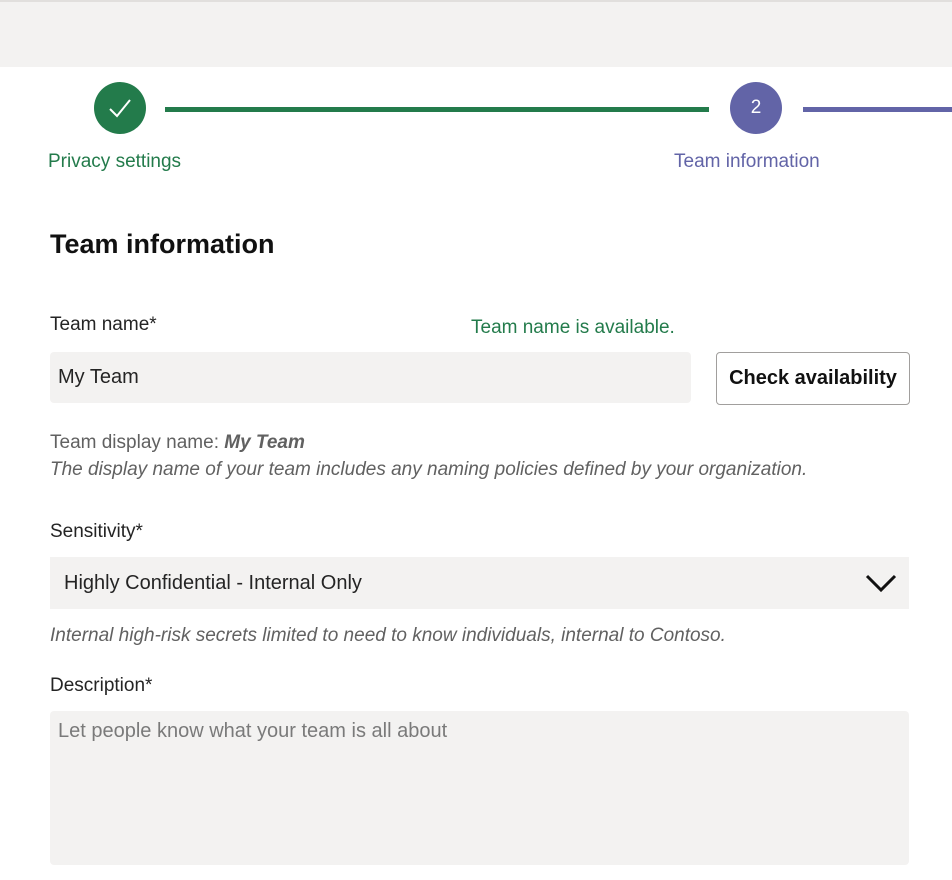  I want to click on display-name-value: My Team, so click(264, 442).